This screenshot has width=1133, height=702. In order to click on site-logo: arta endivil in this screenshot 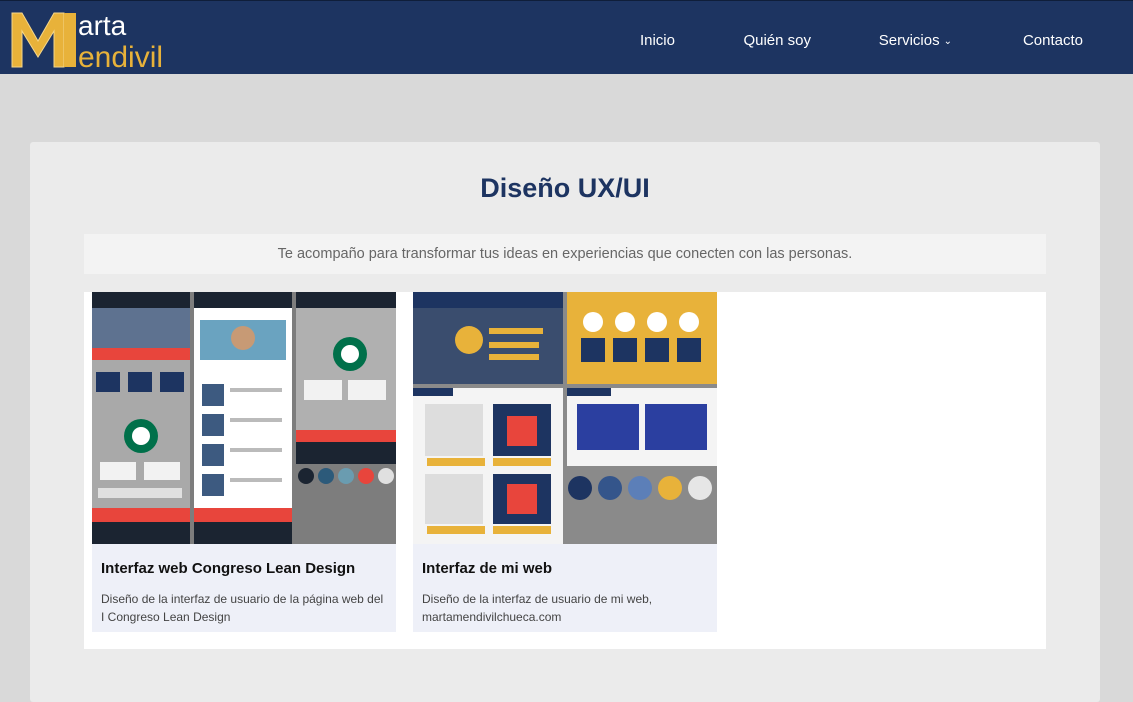, I will do `click(108, 38)`.